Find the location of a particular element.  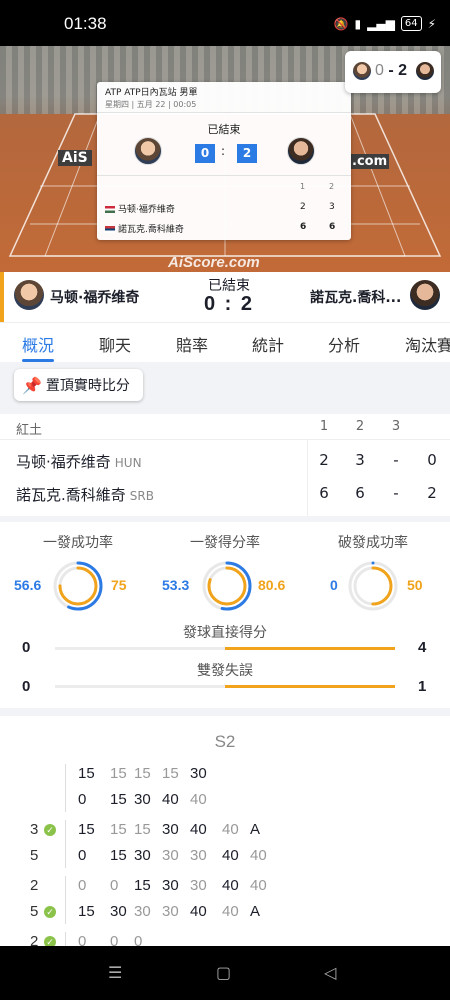

mini-score-text: 0 - 2 is located at coordinates (391, 70).